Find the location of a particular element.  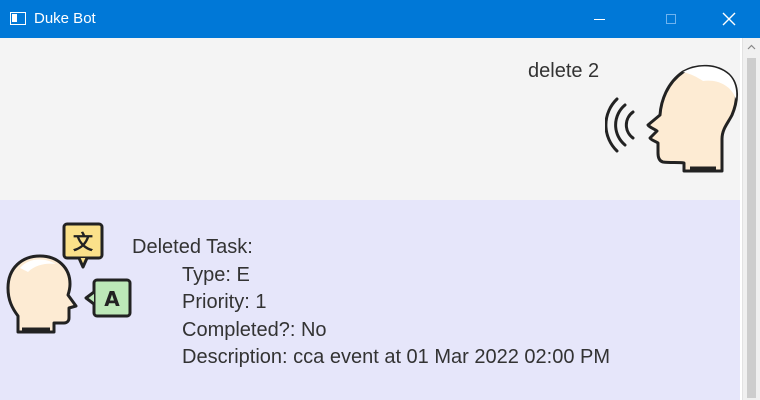

title-bar: Duke Bot is located at coordinates (380, 19).